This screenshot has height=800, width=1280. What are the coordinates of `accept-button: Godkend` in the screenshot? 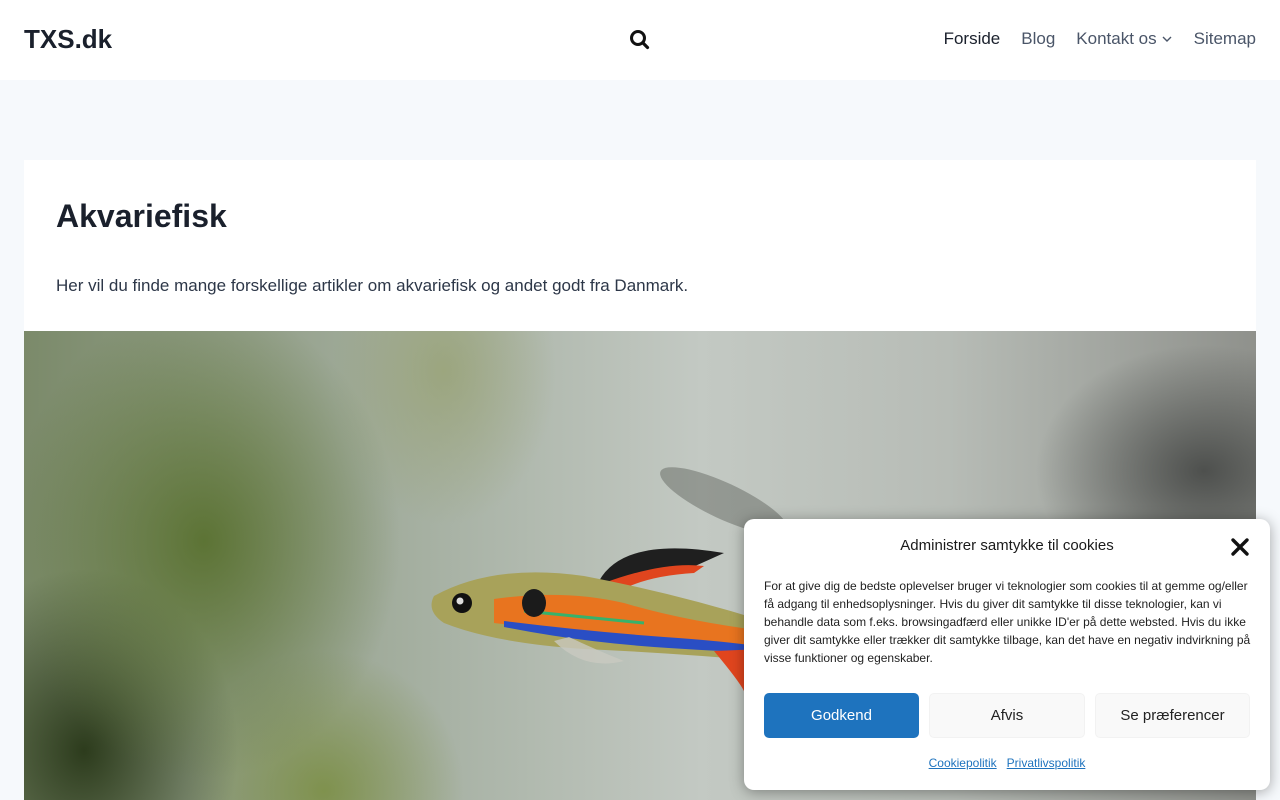 It's located at (841, 715).